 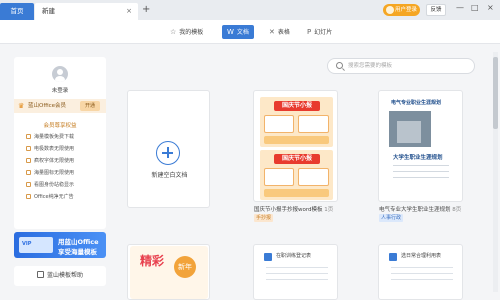 I want to click on minimize-icon: —, so click(x=460, y=7).